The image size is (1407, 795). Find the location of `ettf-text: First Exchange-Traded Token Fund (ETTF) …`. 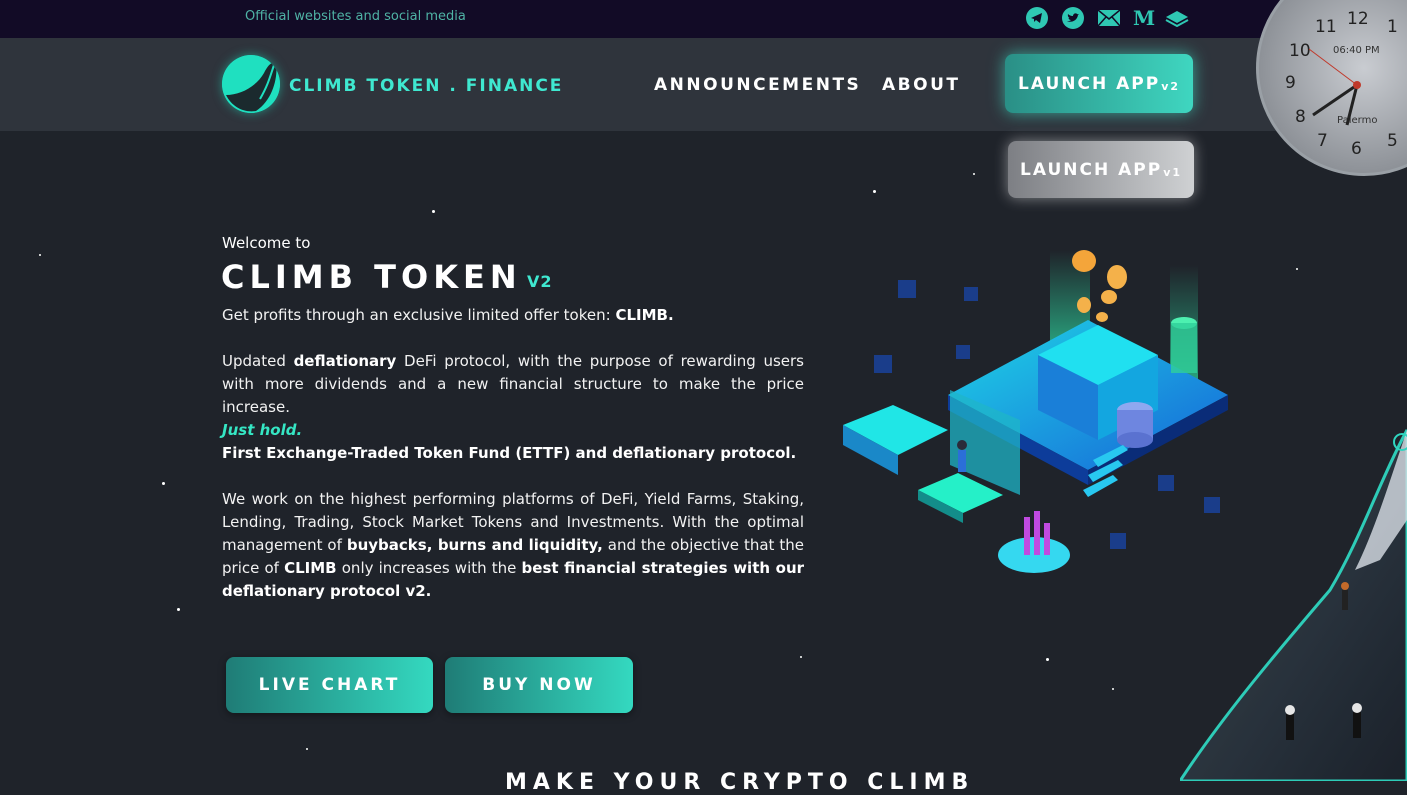

ettf-text: First Exchange-Traded Token Fund (ETTF) … is located at coordinates (509, 453).